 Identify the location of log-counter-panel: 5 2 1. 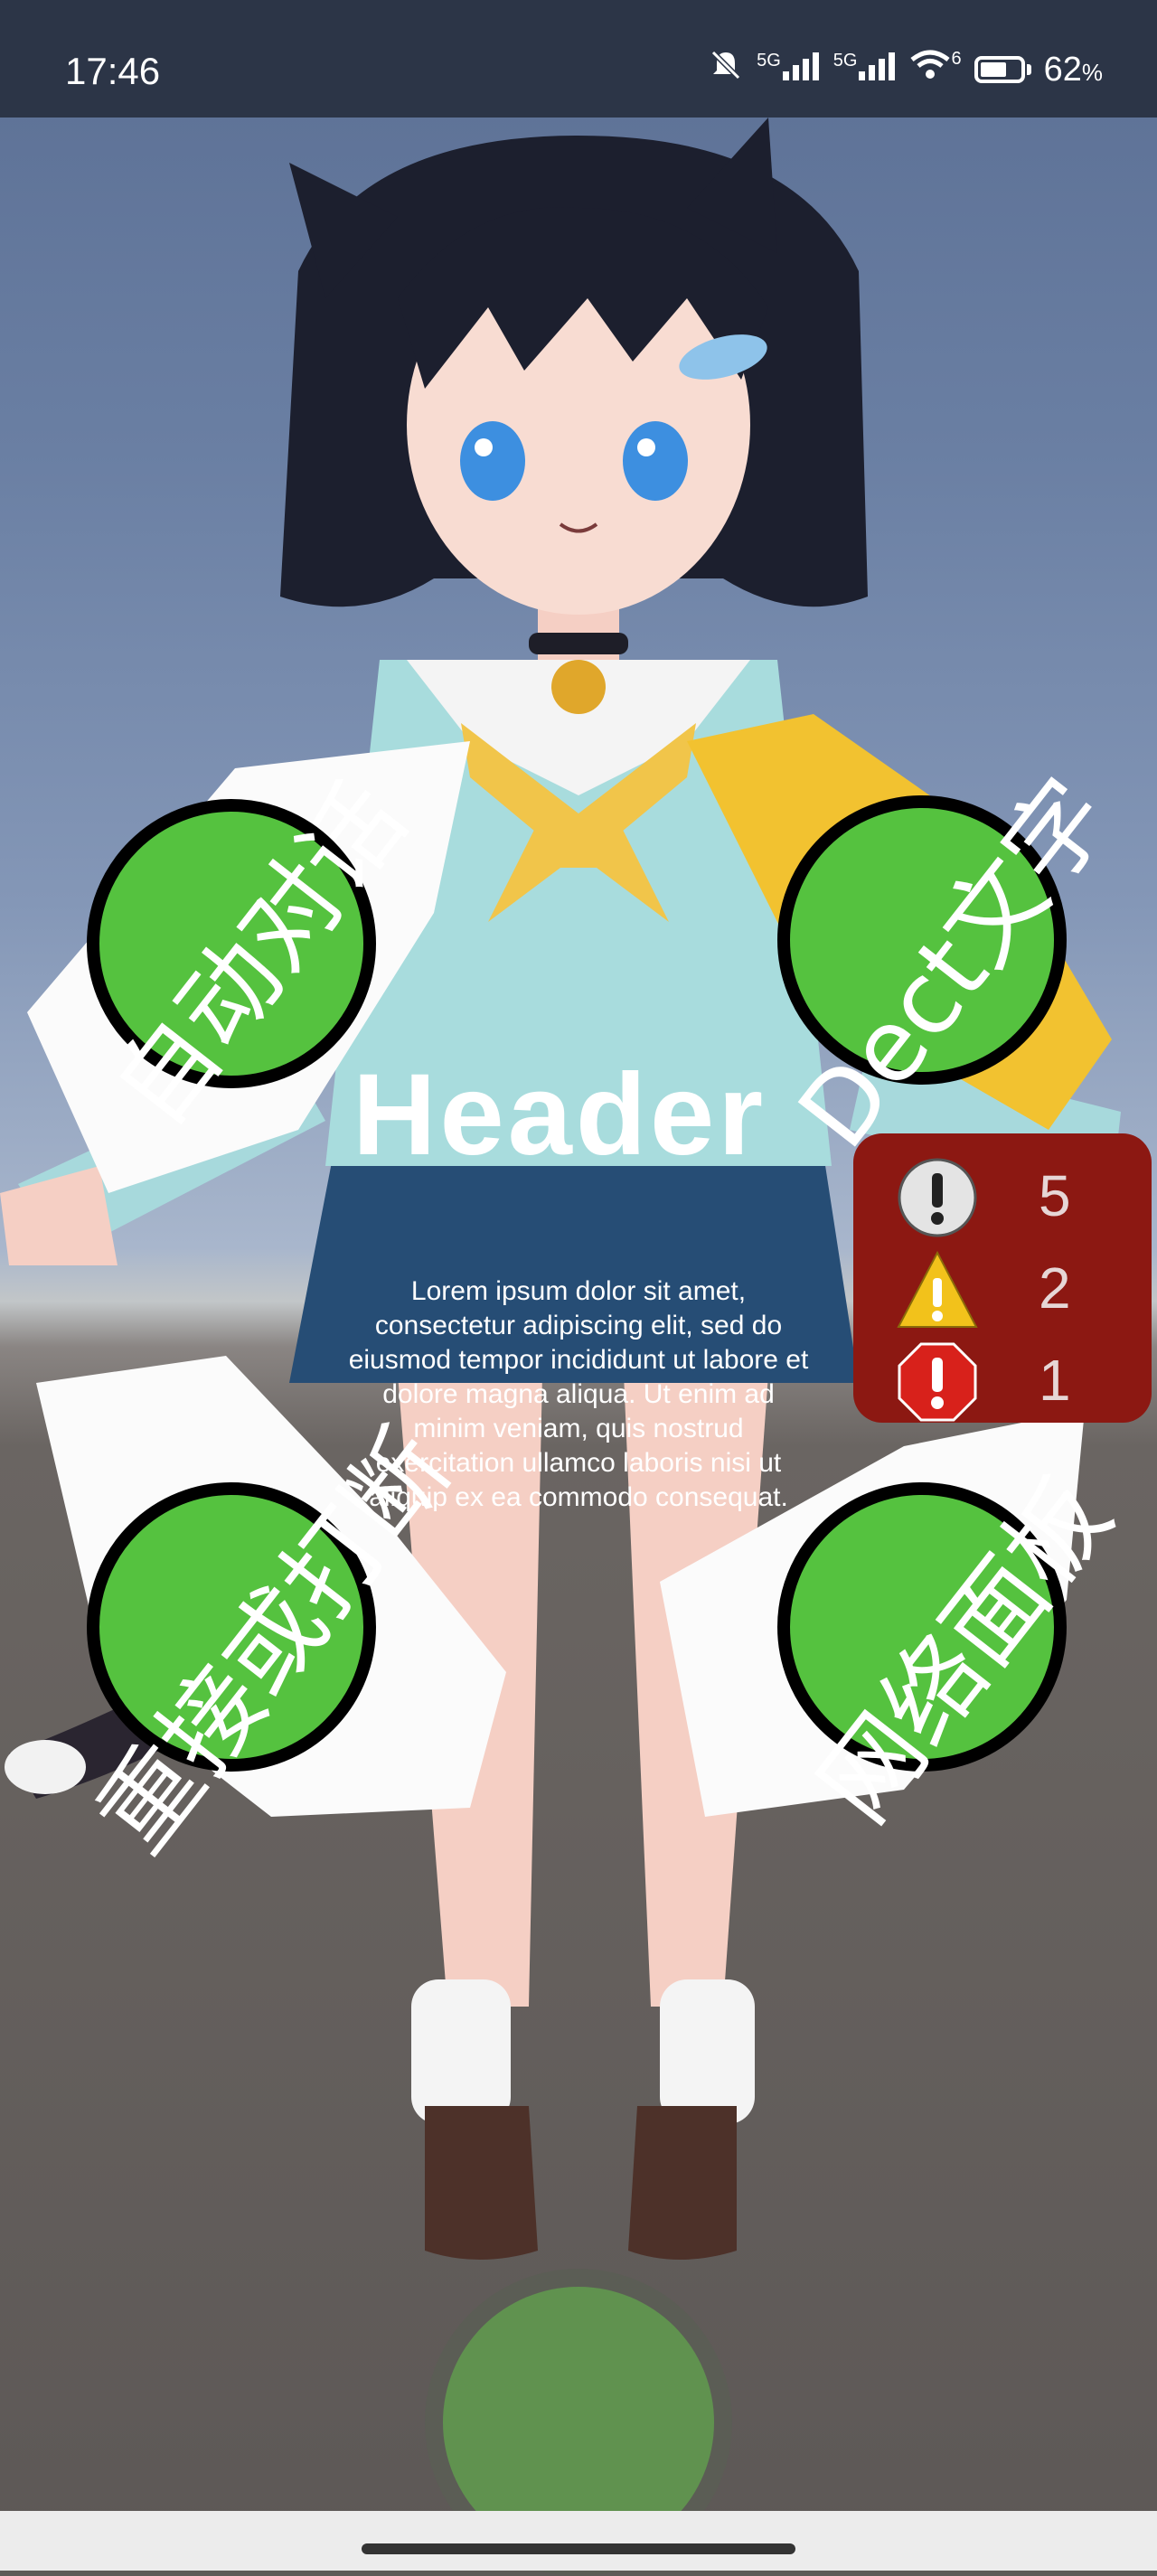
(1003, 1278).